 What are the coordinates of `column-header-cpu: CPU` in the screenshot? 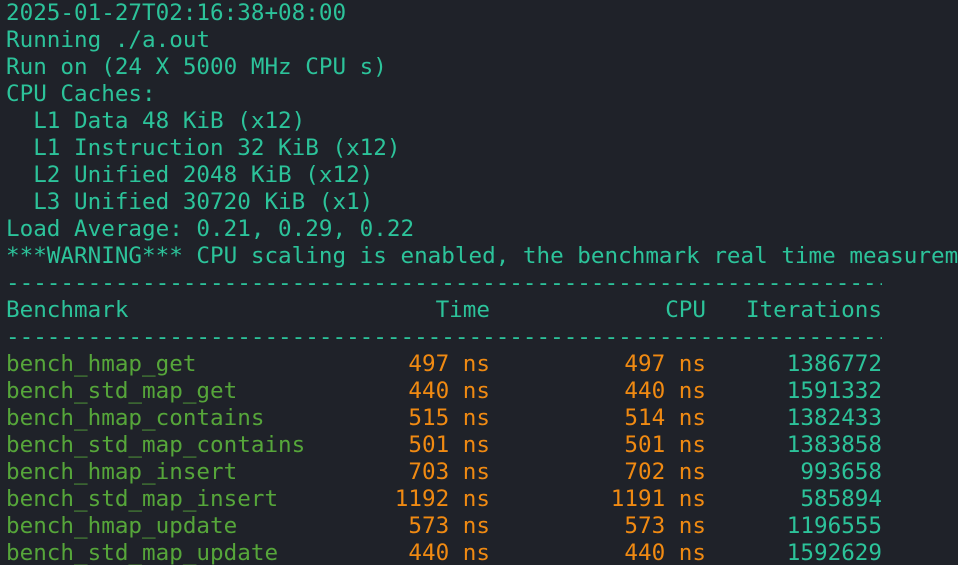 It's located at (685, 310).